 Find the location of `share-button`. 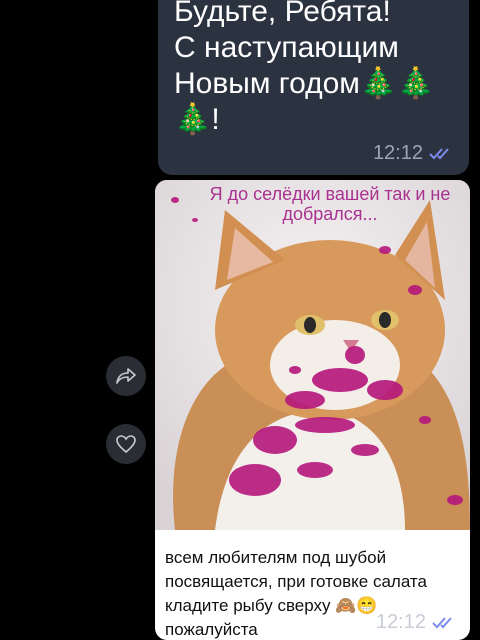

share-button is located at coordinates (126, 376).